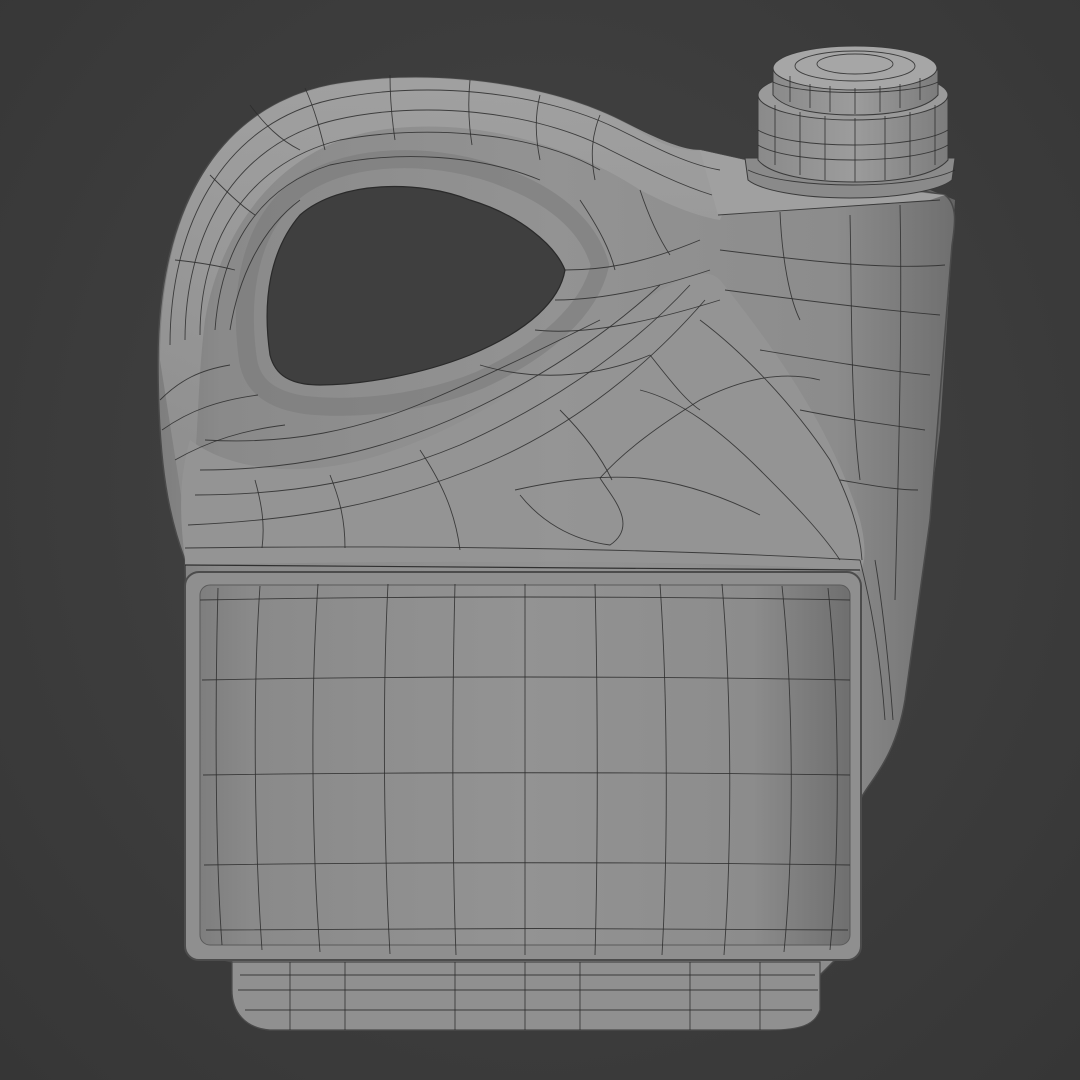 The width and height of the screenshot is (1080, 1080). What do you see at coordinates (526, 996) in the screenshot?
I see `base-band` at bounding box center [526, 996].